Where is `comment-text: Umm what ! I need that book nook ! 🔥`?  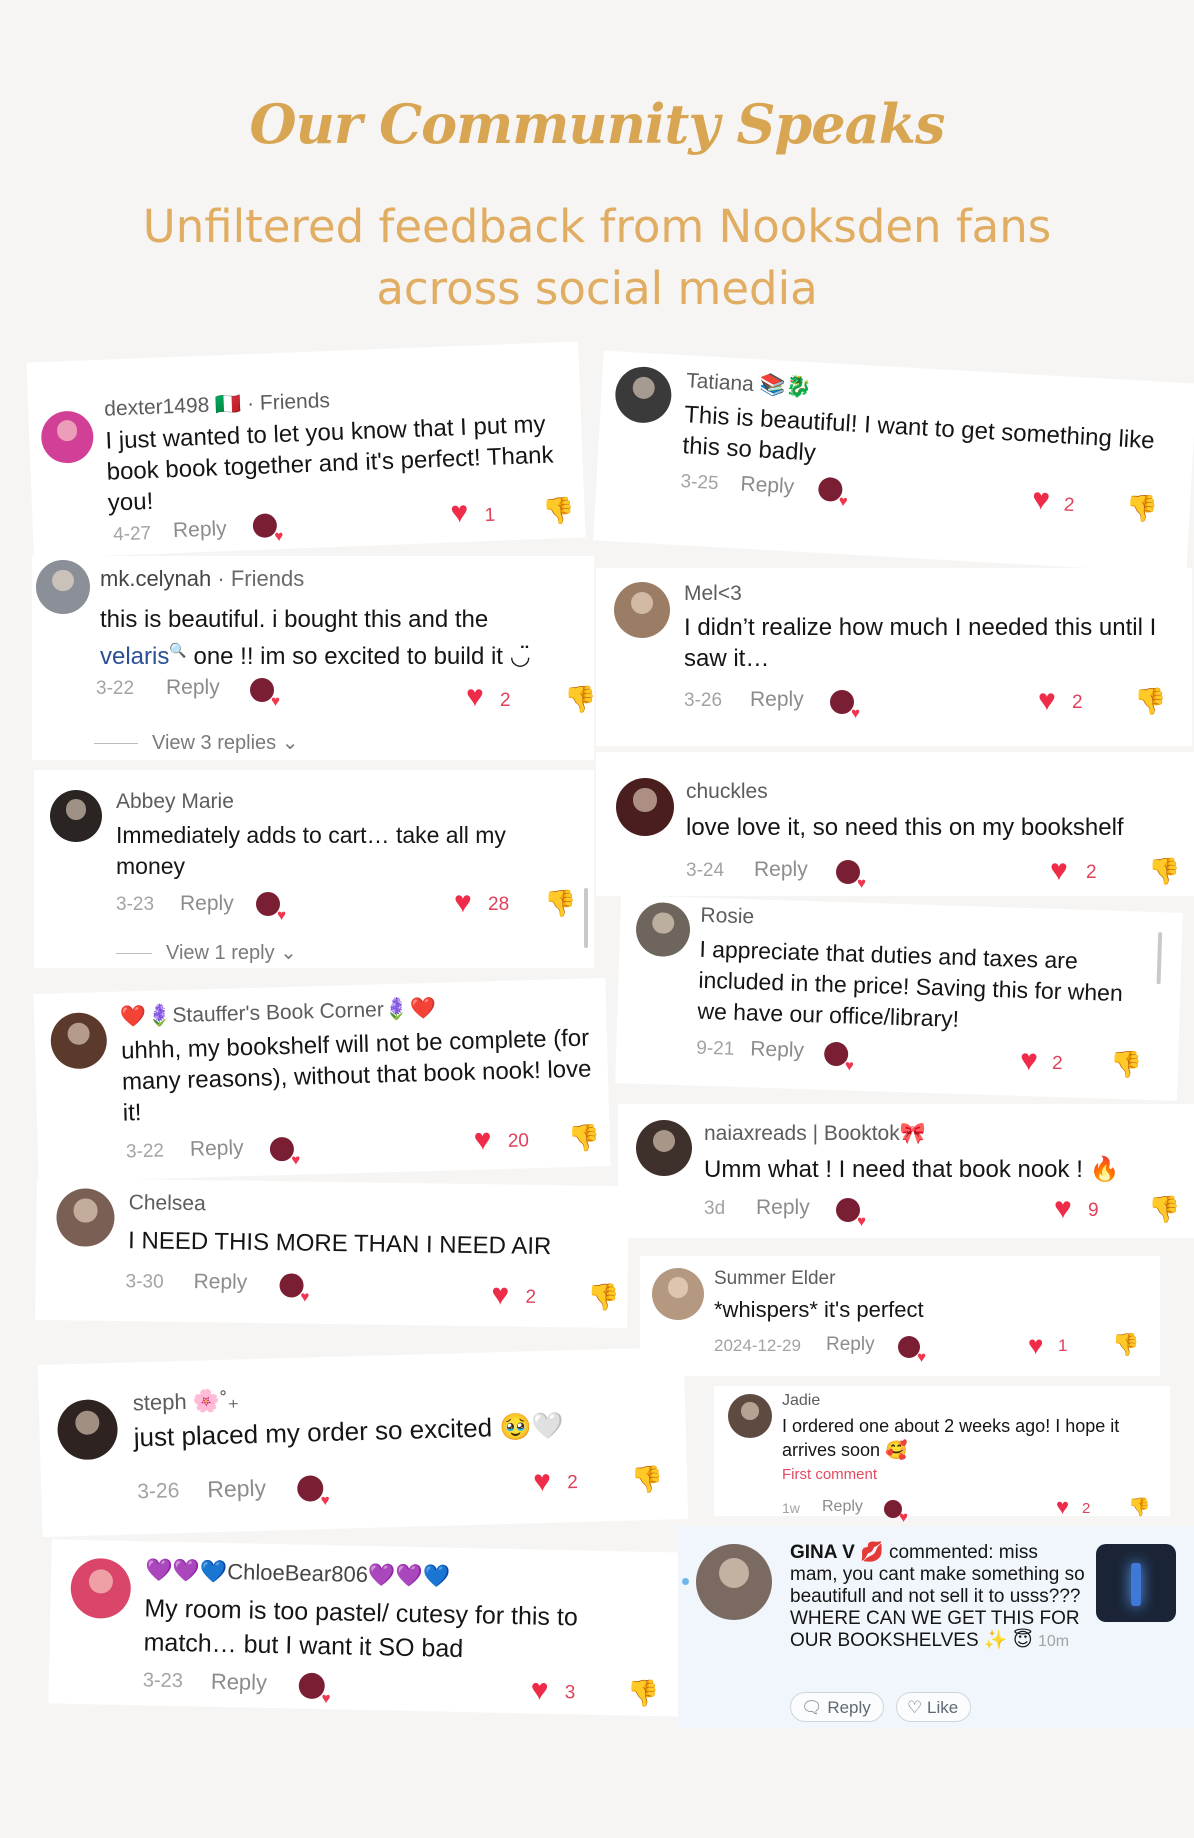
comment-text: Umm what ! I need that book nook ! 🔥 is located at coordinates (912, 1169).